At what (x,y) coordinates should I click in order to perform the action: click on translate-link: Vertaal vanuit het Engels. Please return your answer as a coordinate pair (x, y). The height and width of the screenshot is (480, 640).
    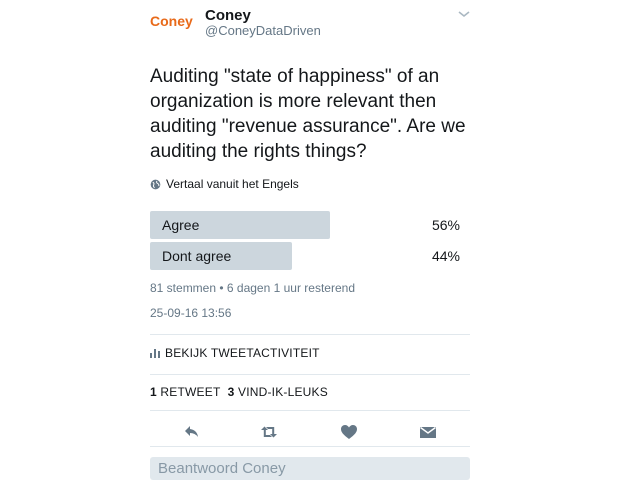
    Looking at the image, I should click on (224, 184).